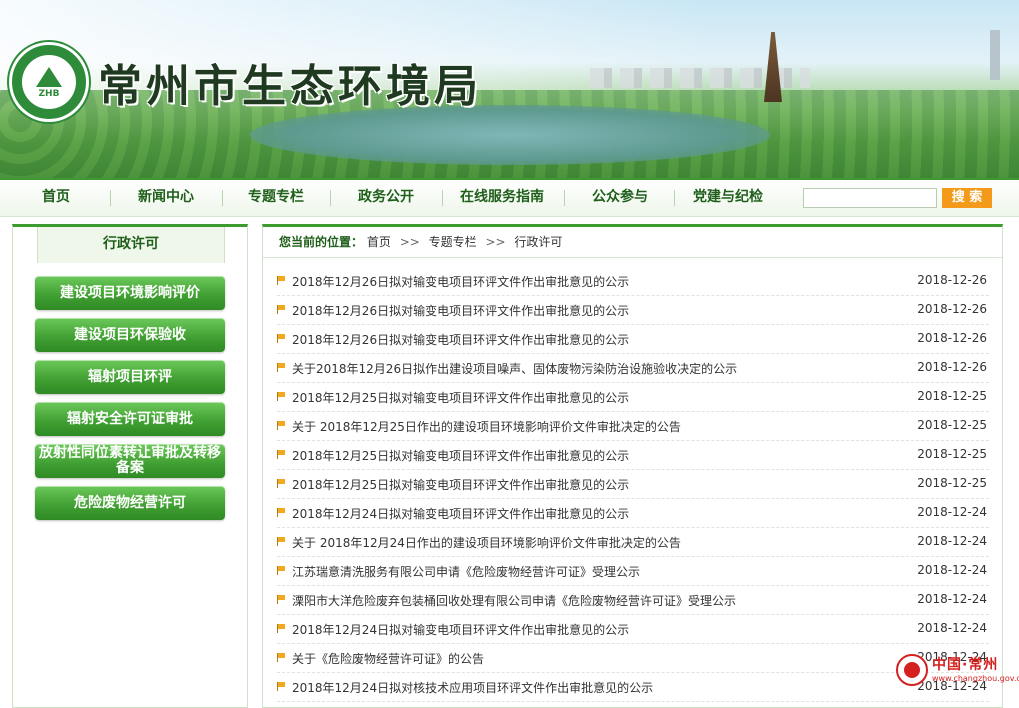 This screenshot has width=1019, height=708. What do you see at coordinates (276, 198) in the screenshot?
I see `nav-item-special: 专题专栏` at bounding box center [276, 198].